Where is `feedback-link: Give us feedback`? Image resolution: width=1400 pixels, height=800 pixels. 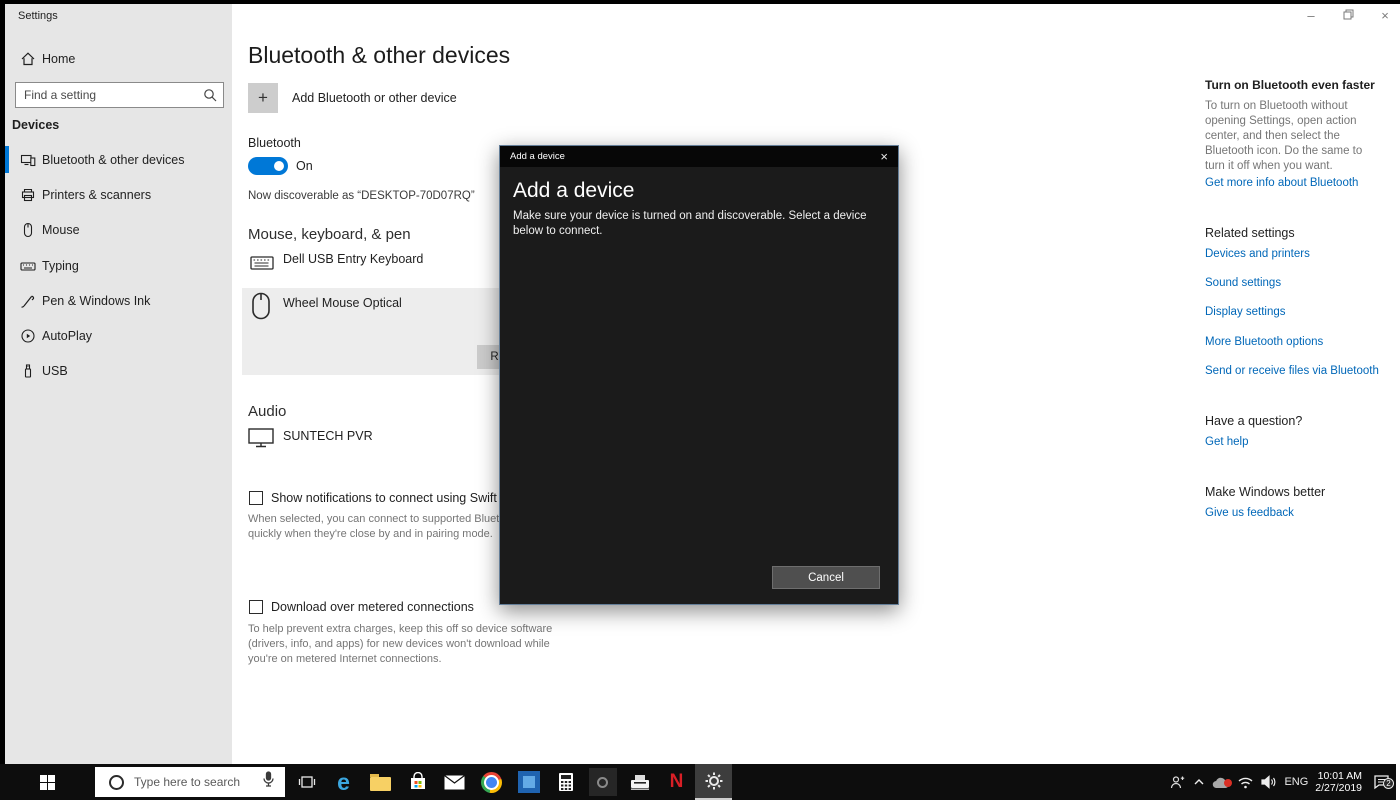
feedback-link: Give us feedback is located at coordinates (1249, 513).